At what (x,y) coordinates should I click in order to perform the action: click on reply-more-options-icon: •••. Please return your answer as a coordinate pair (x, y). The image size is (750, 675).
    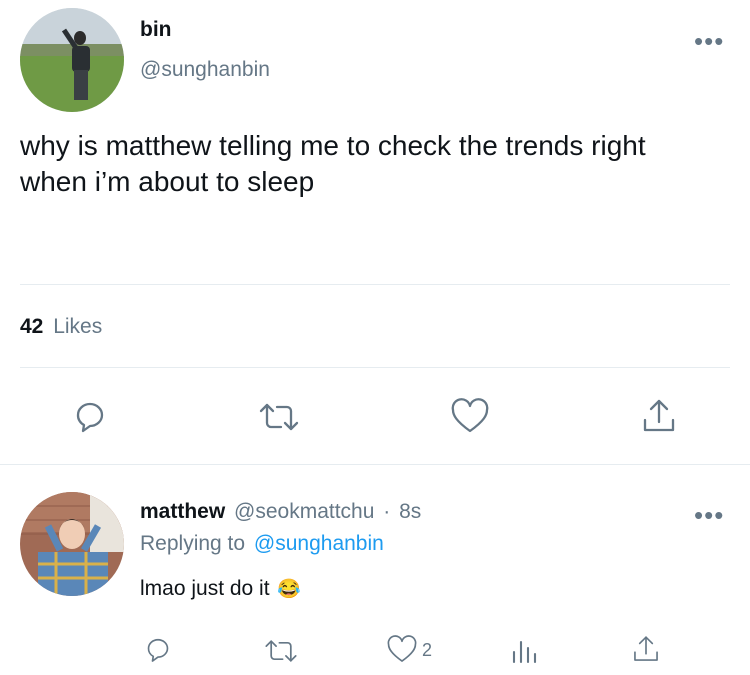
    Looking at the image, I should click on (709, 515).